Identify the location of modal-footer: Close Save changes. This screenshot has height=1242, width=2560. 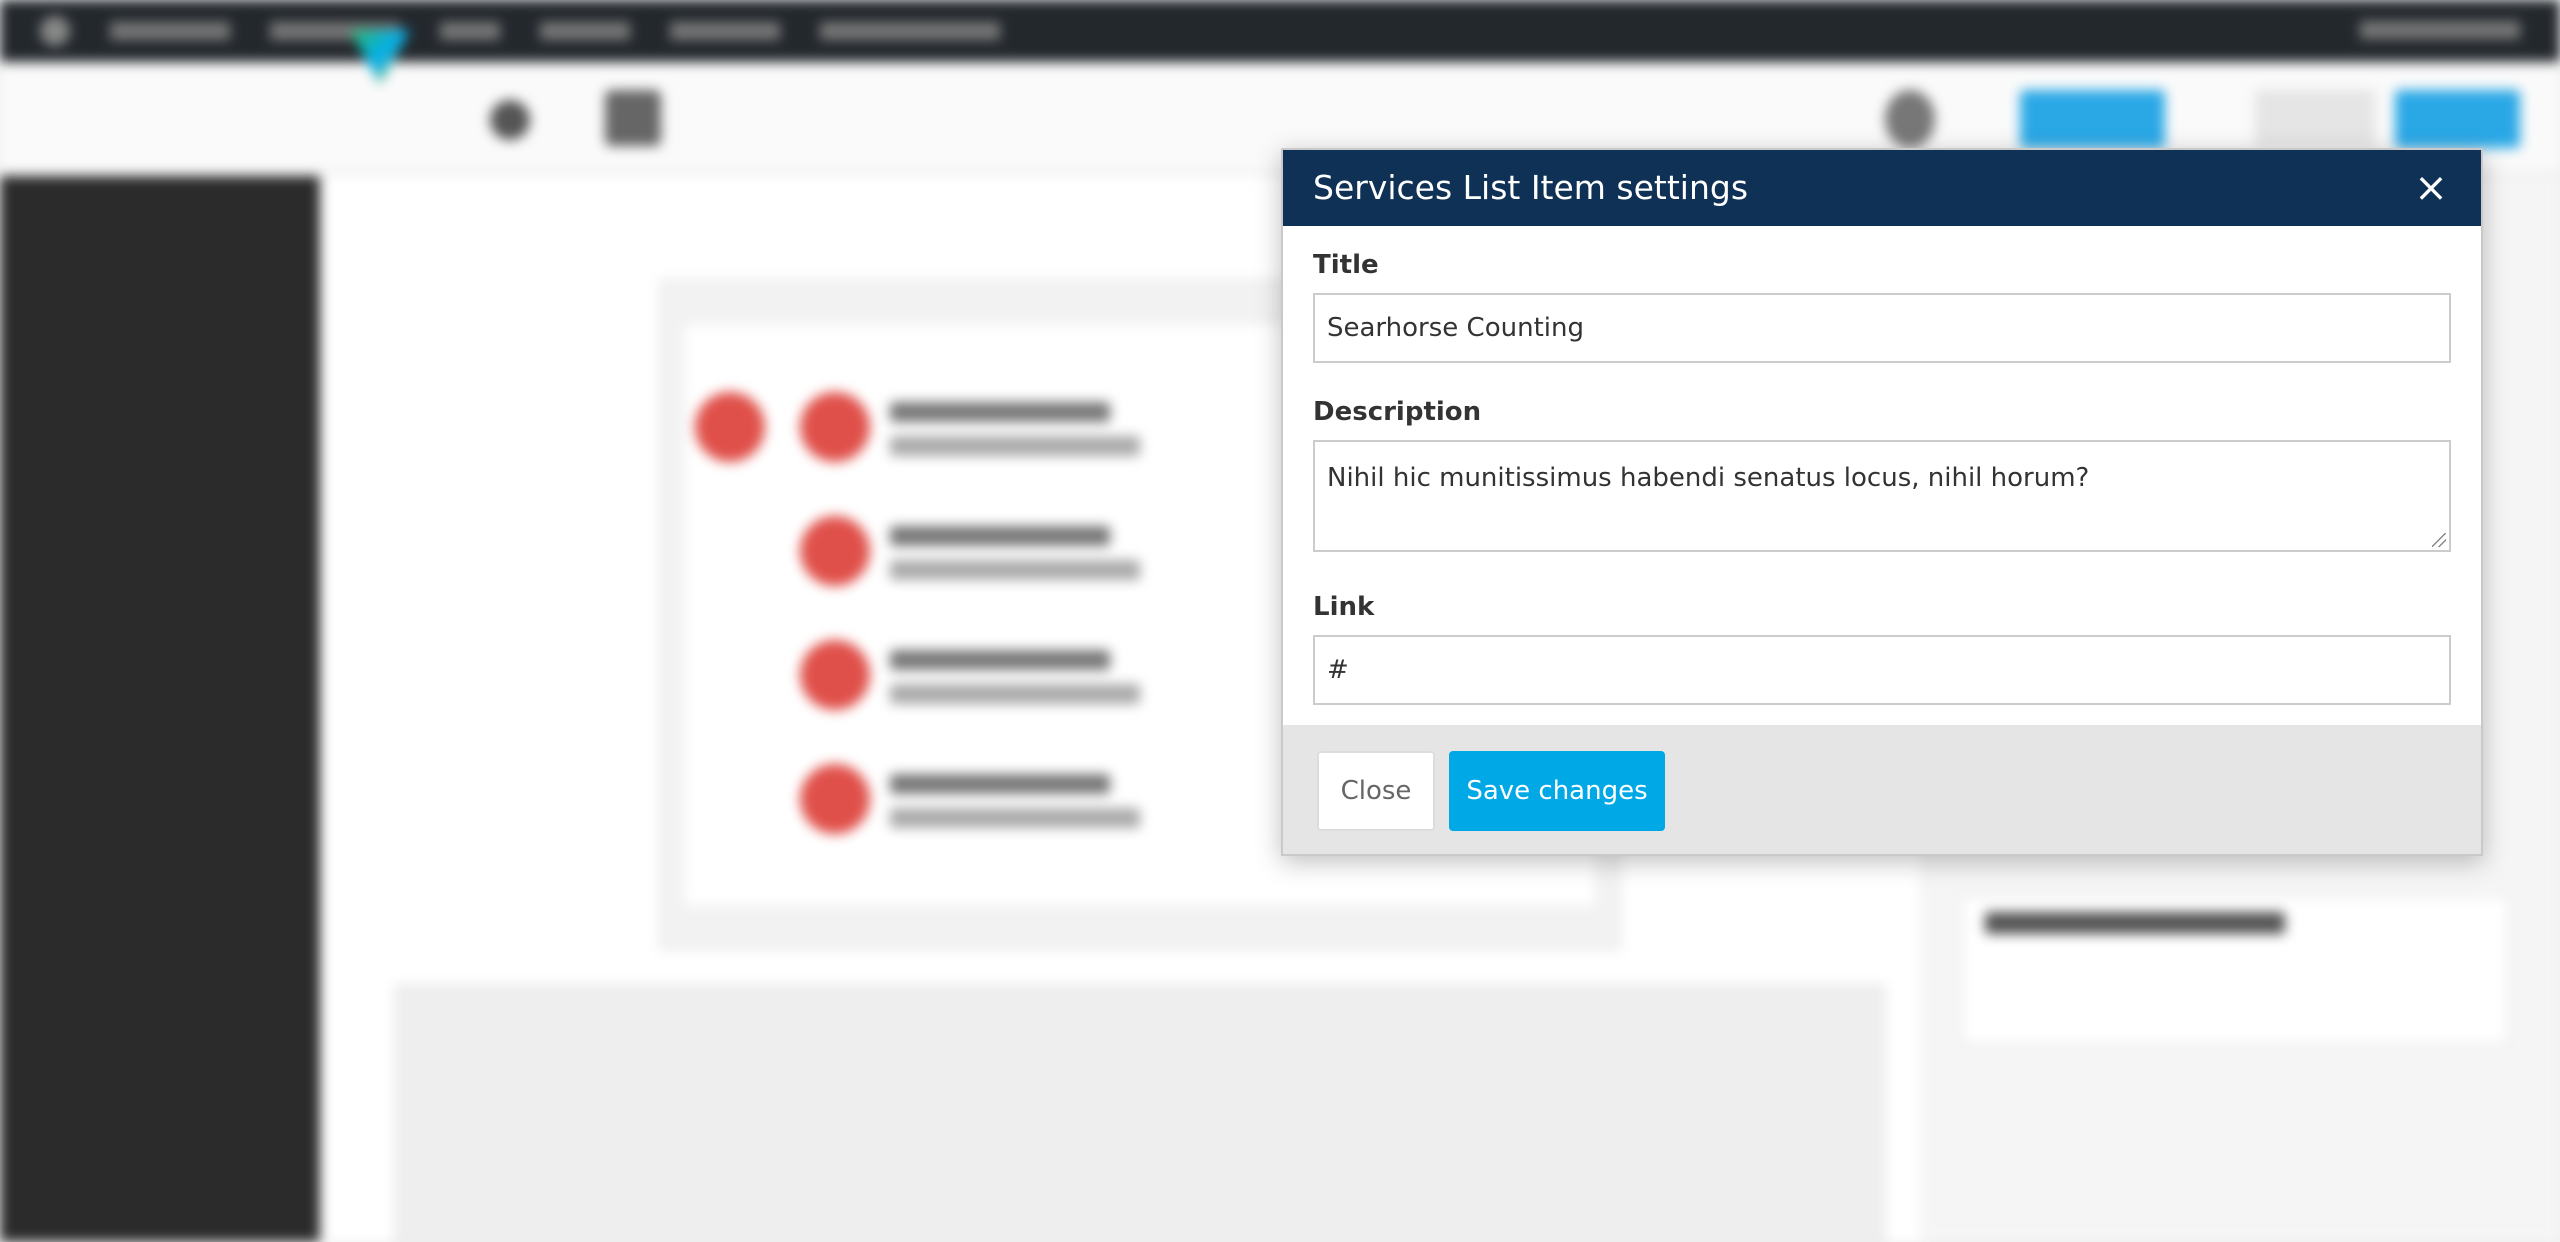
(1882, 789).